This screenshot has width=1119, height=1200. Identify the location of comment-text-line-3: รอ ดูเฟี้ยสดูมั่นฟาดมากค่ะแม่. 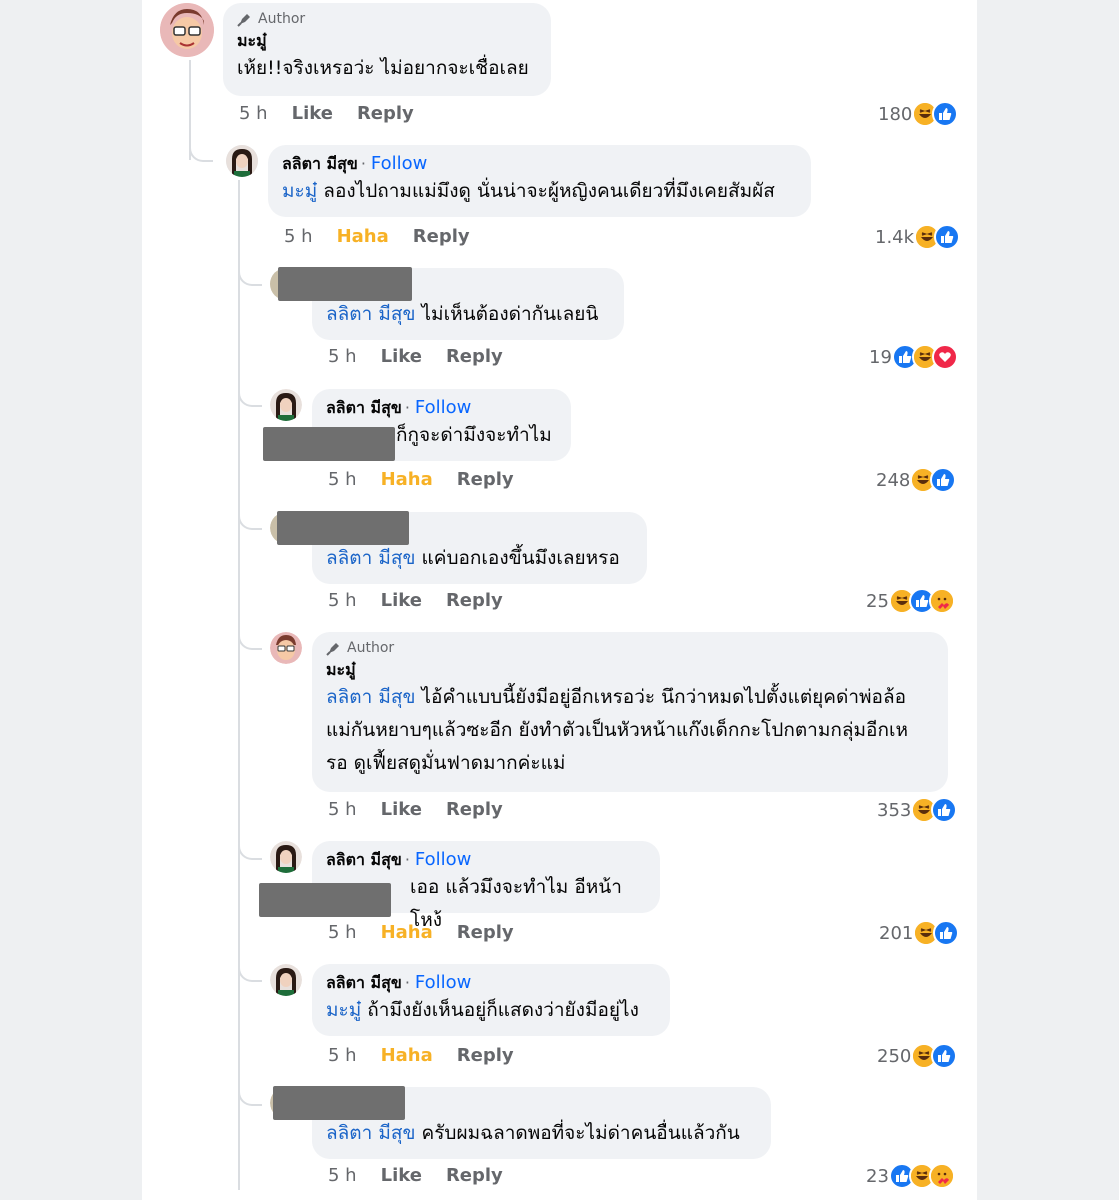
(446, 763).